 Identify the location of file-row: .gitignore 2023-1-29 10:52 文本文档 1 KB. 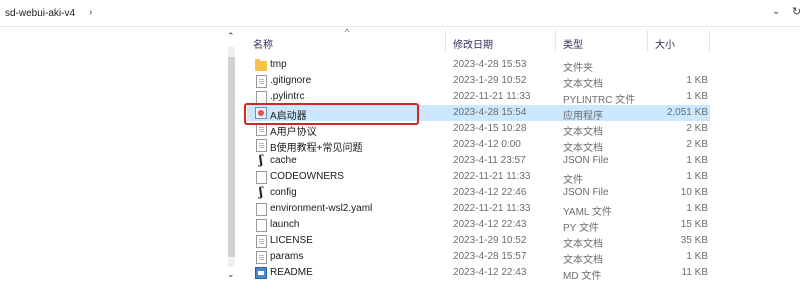
(478, 81).